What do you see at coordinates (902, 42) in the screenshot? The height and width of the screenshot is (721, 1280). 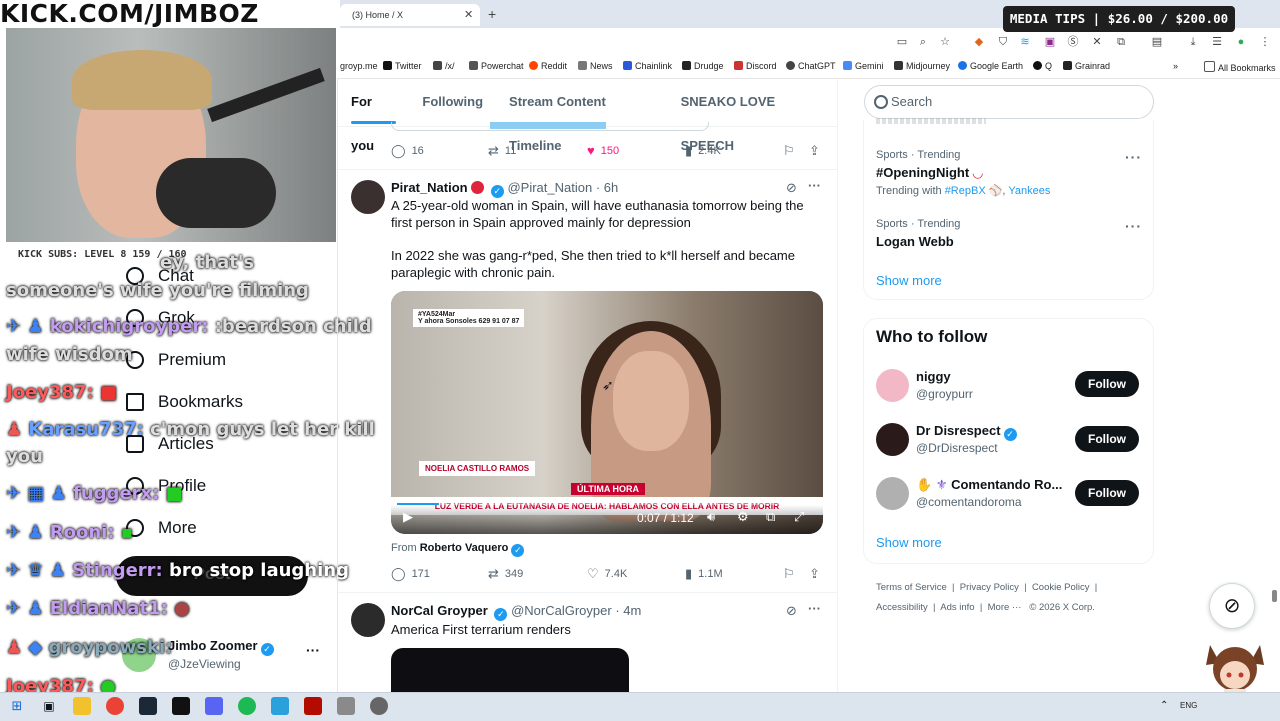 I see `cast-icon: ▭` at bounding box center [902, 42].